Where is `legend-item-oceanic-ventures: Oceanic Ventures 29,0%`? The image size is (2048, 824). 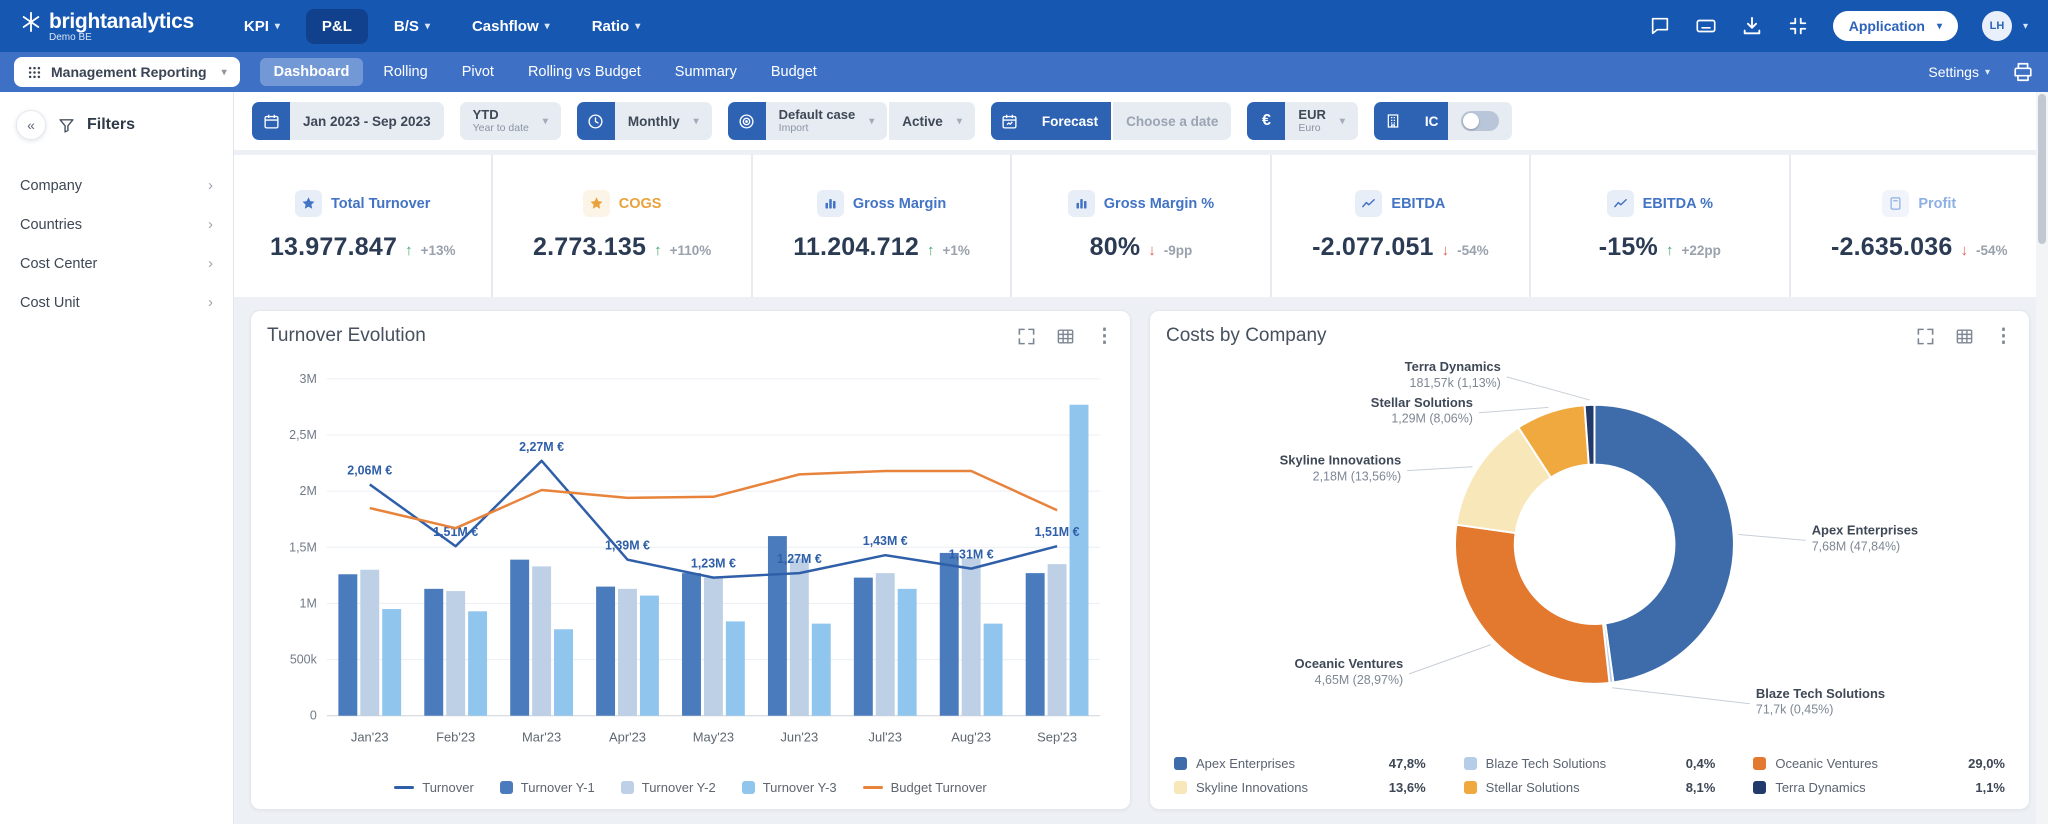 legend-item-oceanic-ventures: Oceanic Ventures 29,0% is located at coordinates (1879, 763).